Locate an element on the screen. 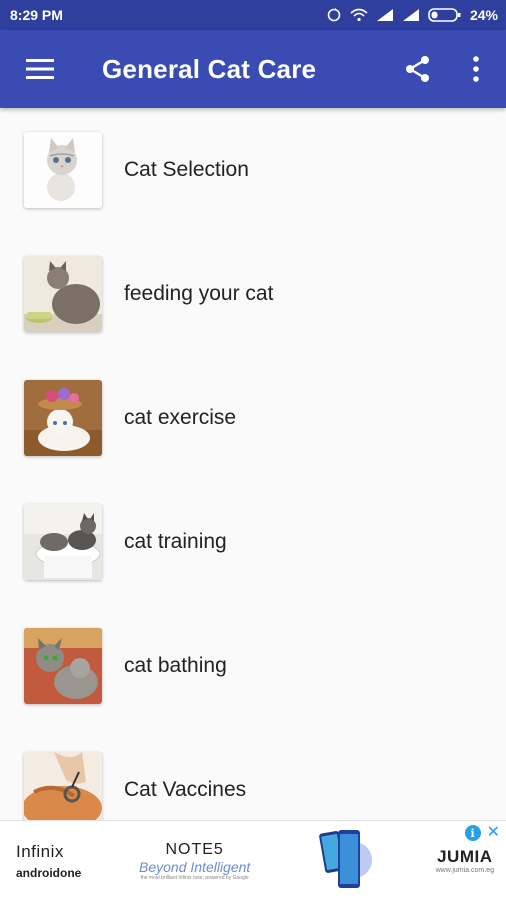 This screenshot has width=506, height=900. cat-feeding-thumbnail is located at coordinates (63, 294).